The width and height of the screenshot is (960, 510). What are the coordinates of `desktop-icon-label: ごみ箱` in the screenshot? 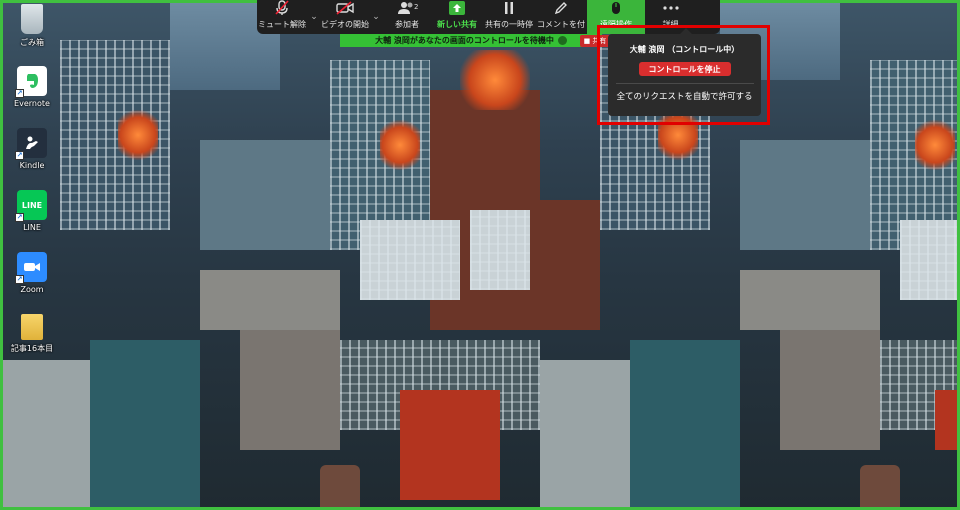 It's located at (32, 42).